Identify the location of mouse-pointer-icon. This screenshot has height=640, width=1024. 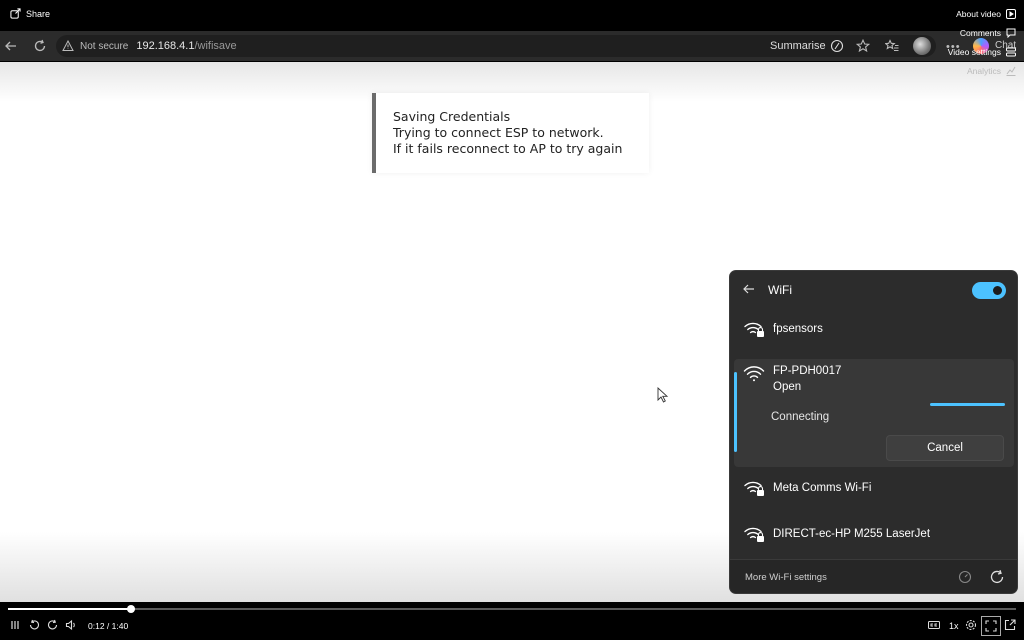
(663, 395).